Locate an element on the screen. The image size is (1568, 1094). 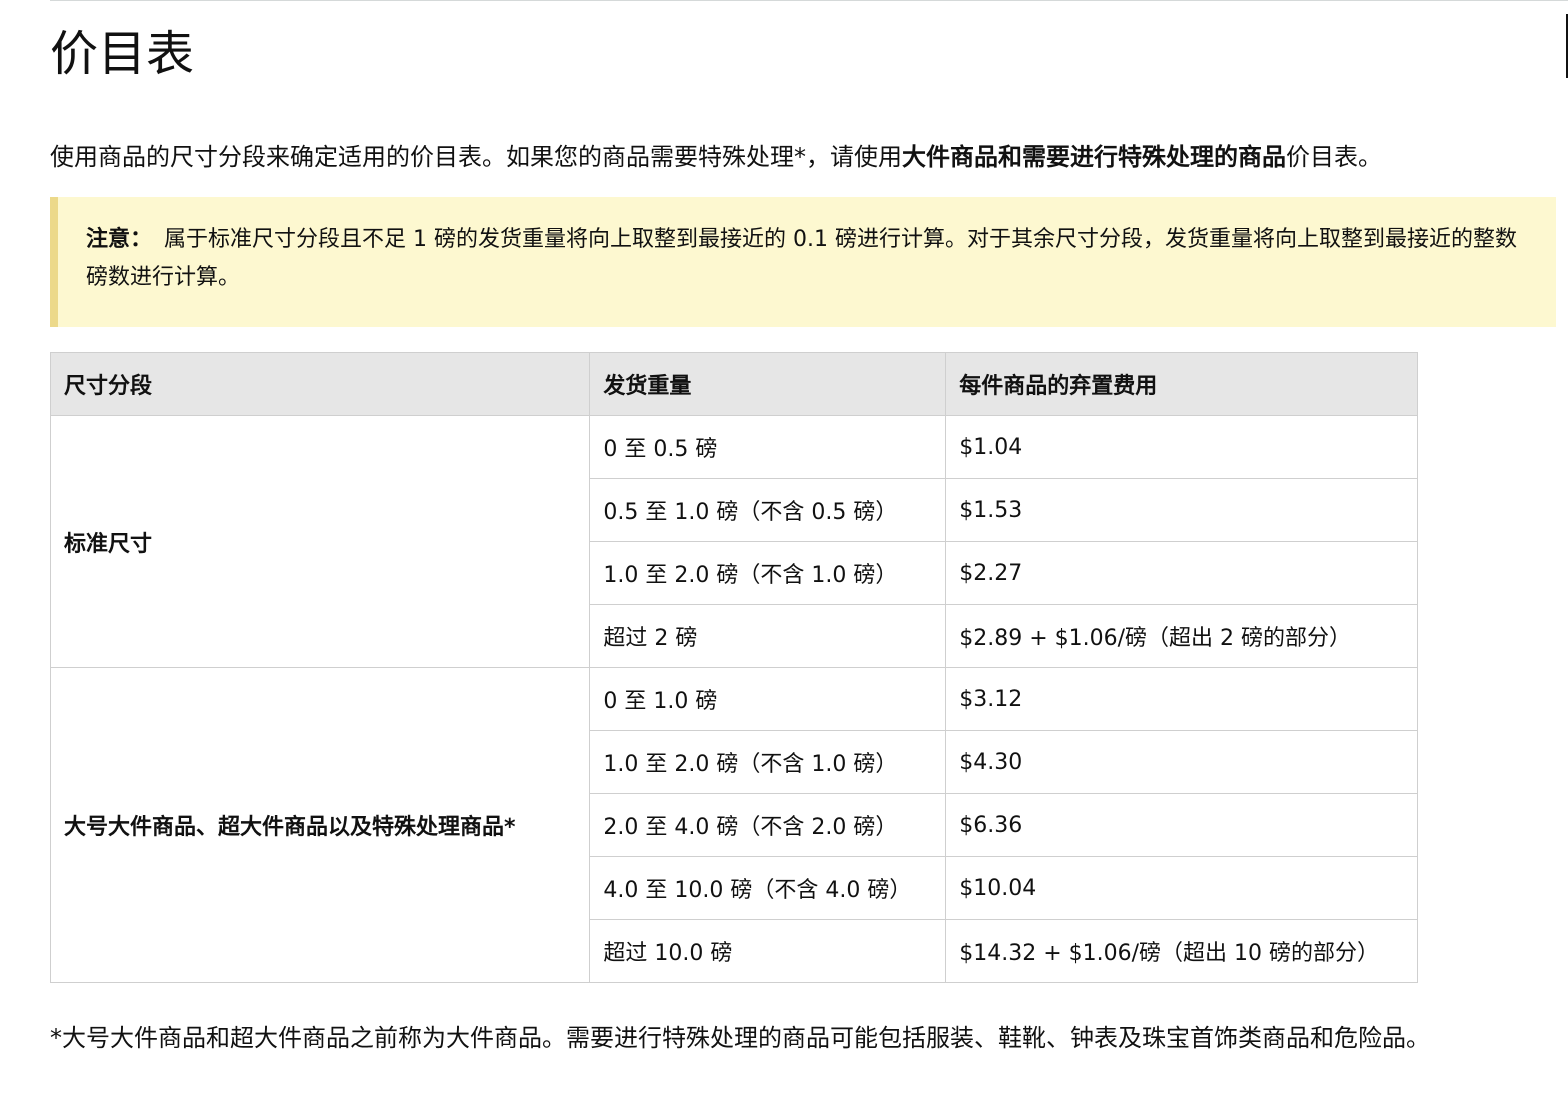
weight-cell: 4.0 至 10.0 磅（不含 4.0 磅） is located at coordinates (768, 888).